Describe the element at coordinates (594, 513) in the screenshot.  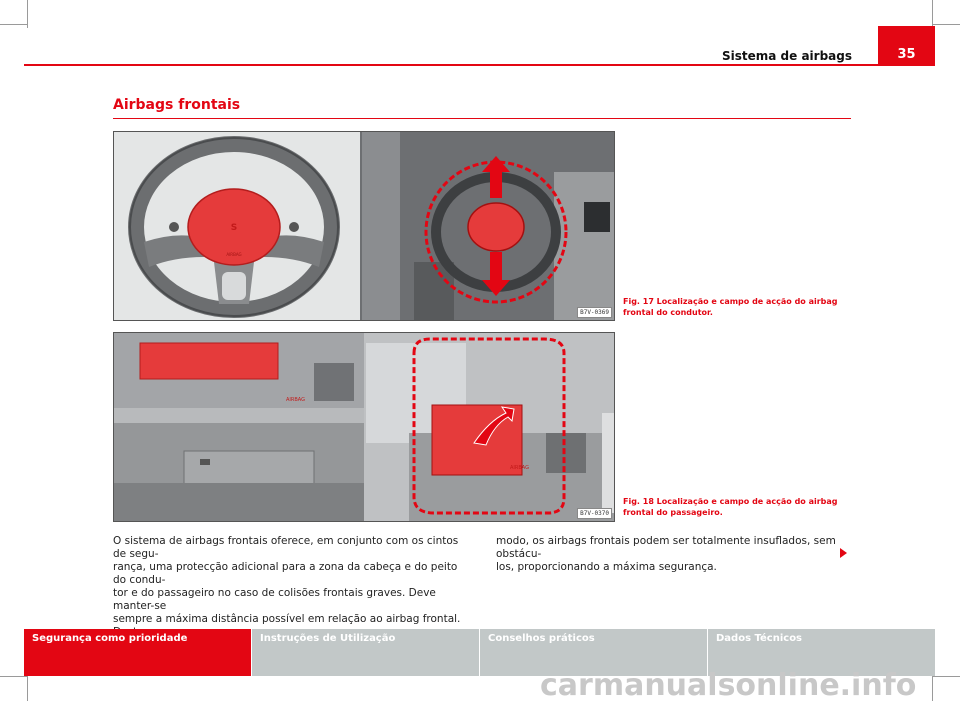
I see `figure-code: B7V-0370` at that location.